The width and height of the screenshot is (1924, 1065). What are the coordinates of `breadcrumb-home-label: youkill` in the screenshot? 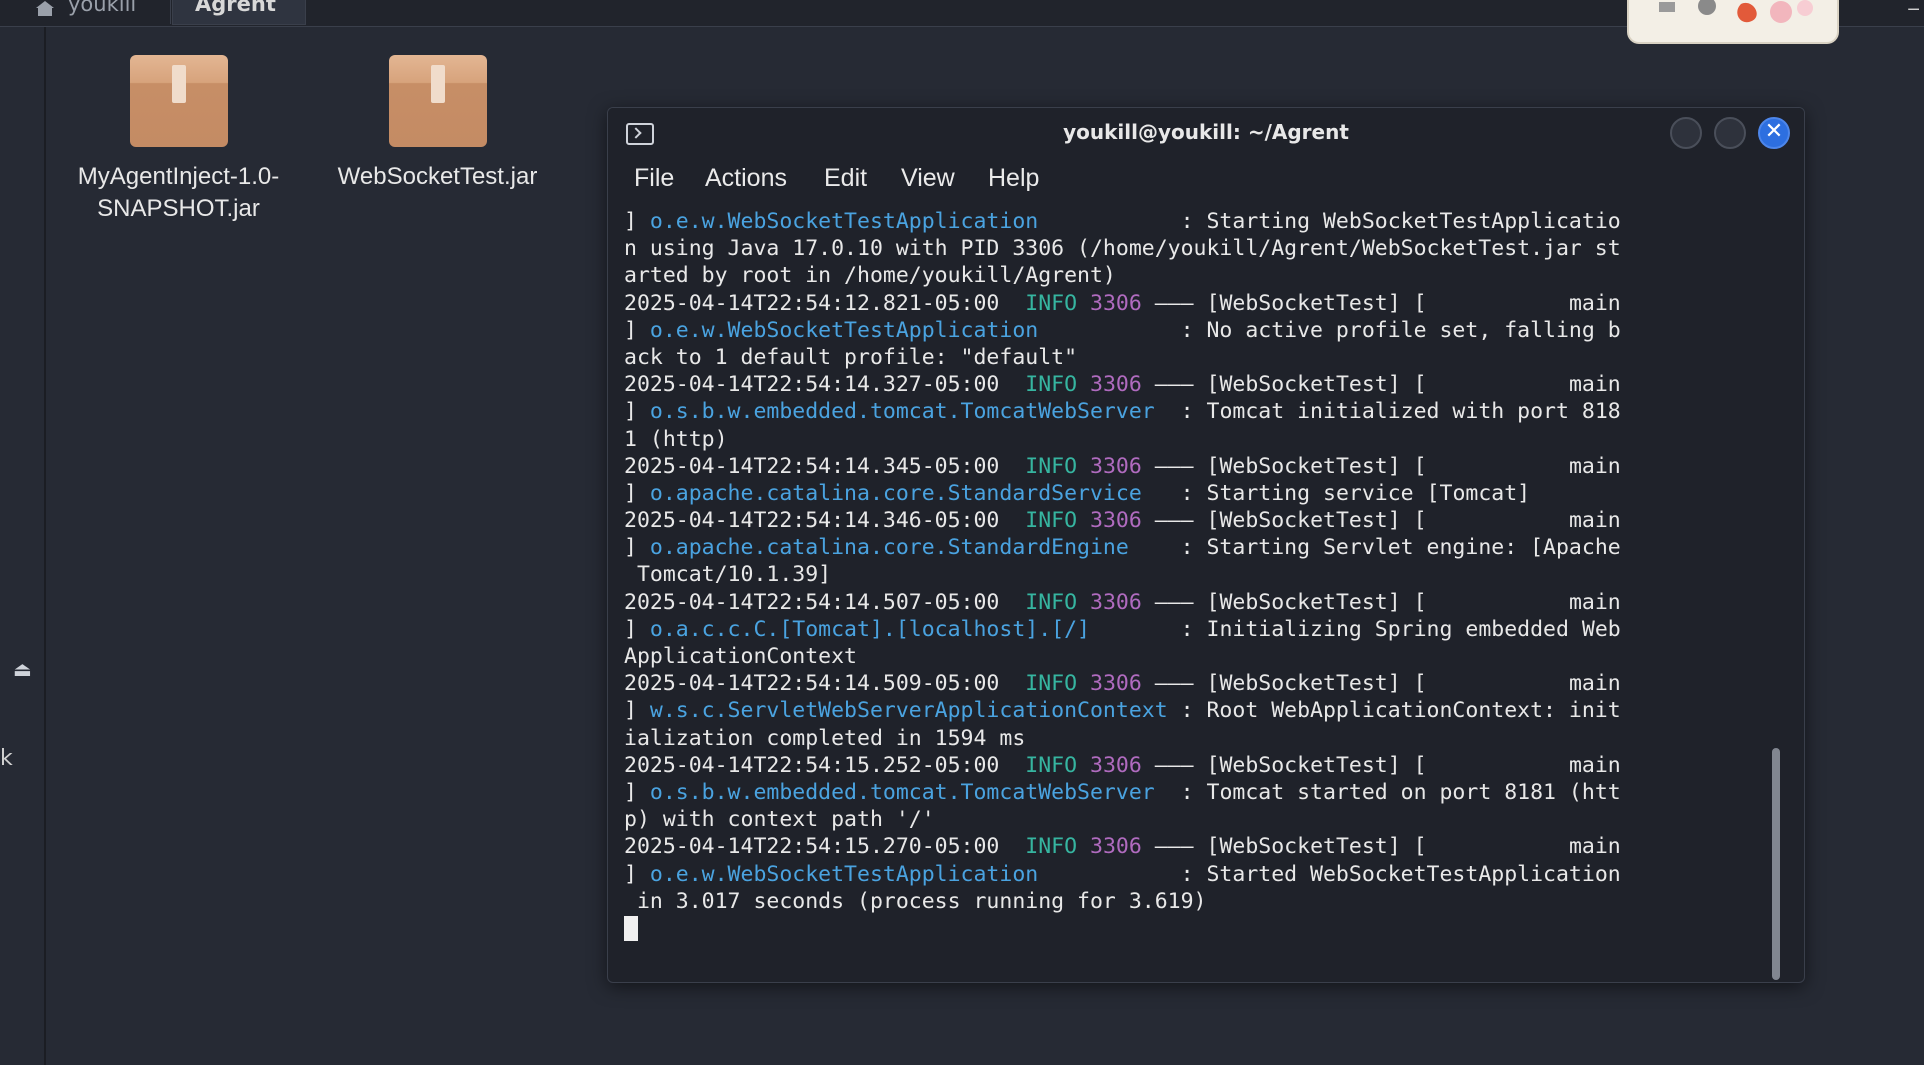 It's located at (102, 8).